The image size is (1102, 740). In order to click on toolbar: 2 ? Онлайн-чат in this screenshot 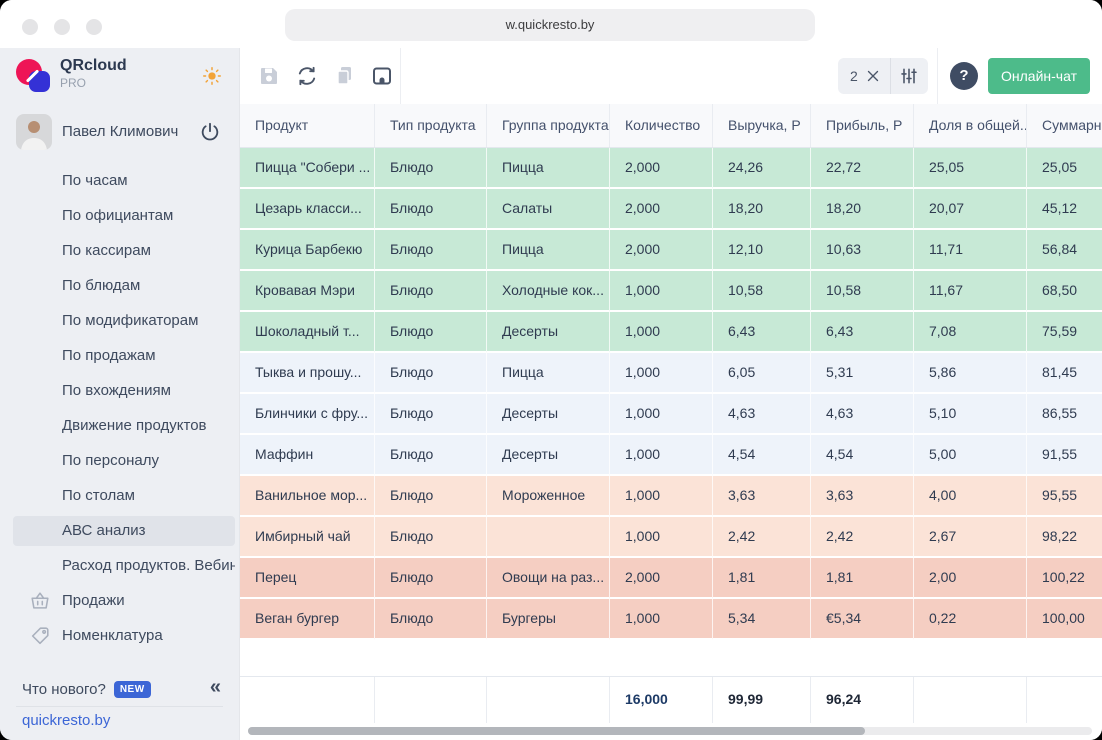, I will do `click(671, 76)`.